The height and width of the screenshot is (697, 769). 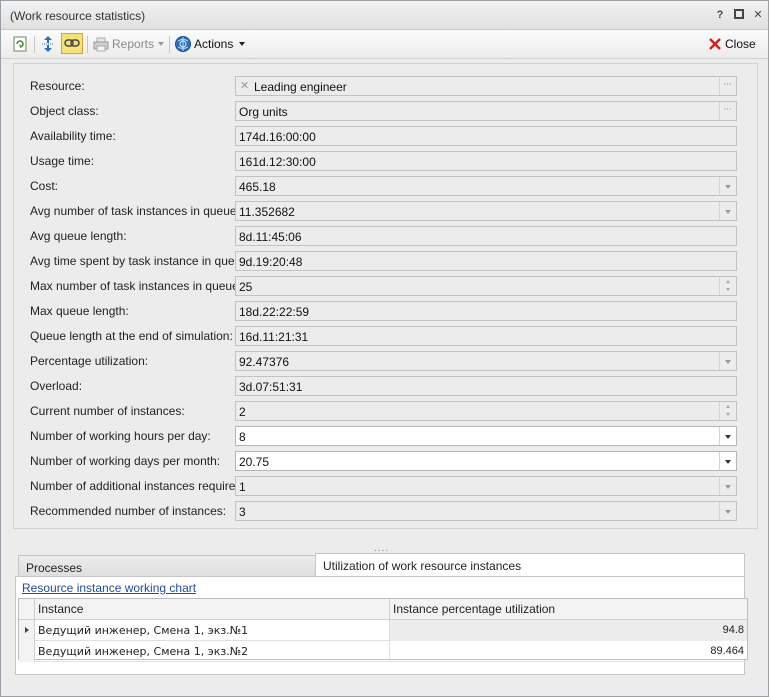 I want to click on current-row-arrow-icon, so click(x=27, y=630).